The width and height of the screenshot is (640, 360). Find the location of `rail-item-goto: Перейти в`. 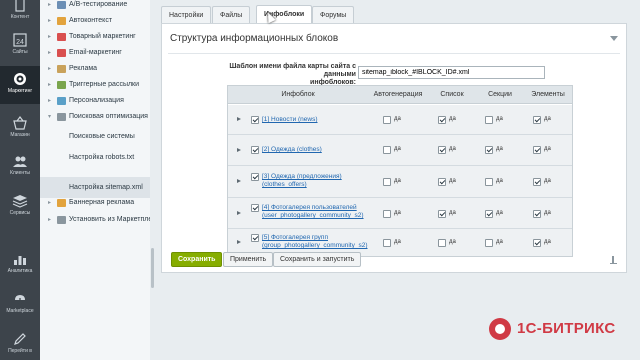

rail-item-goto: Перейти в is located at coordinates (20, 344).